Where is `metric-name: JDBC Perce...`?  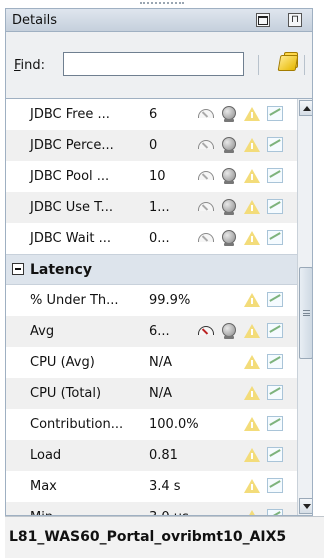
metric-name: JDBC Perce... is located at coordinates (72, 145).